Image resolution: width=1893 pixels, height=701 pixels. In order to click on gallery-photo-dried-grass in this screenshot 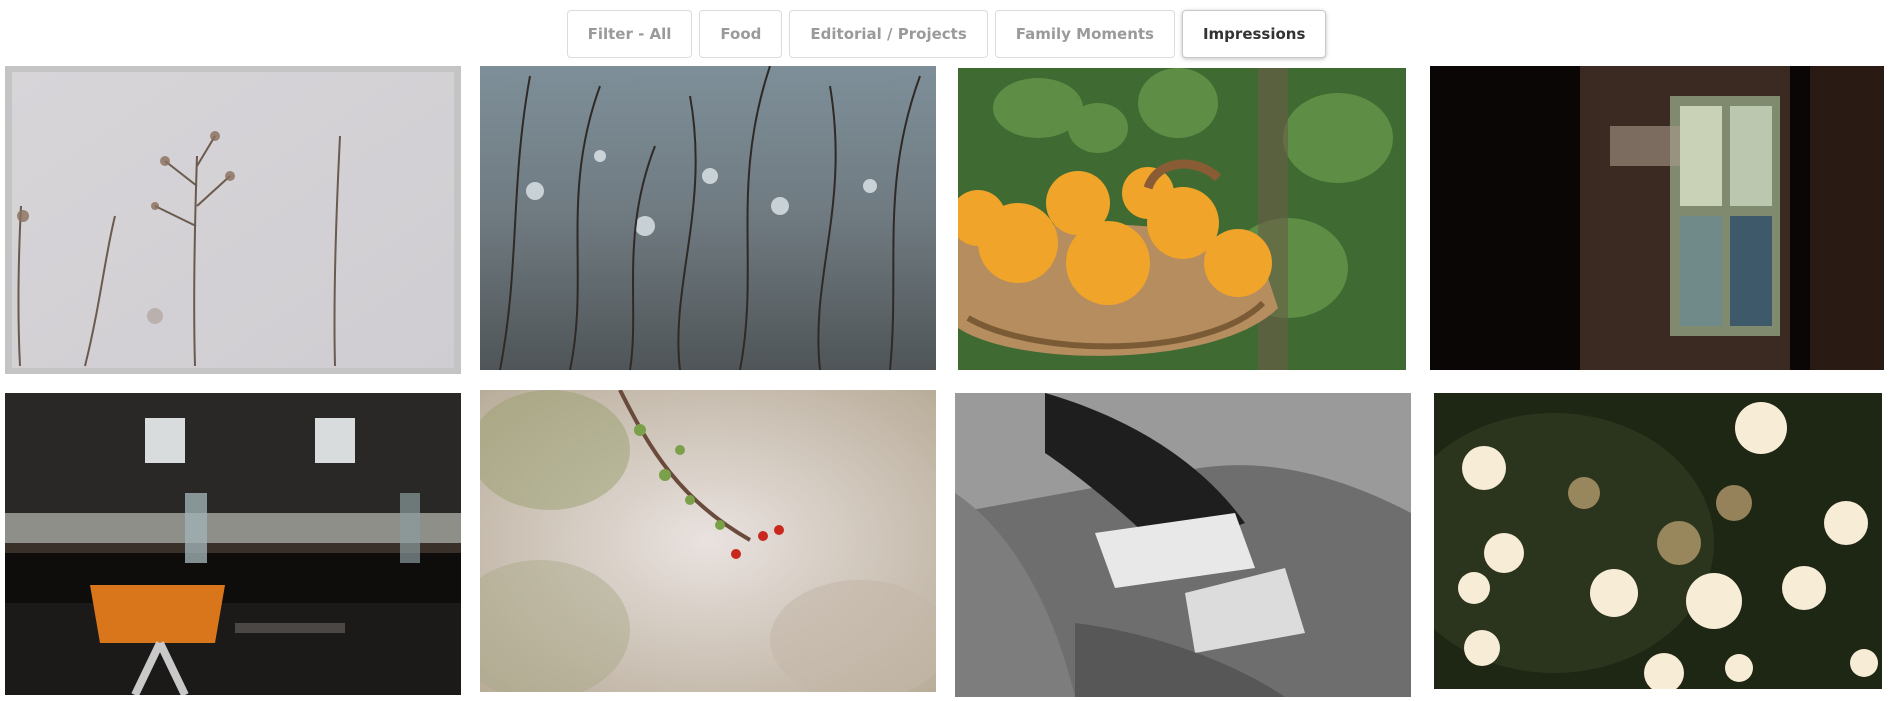, I will do `click(233, 220)`.